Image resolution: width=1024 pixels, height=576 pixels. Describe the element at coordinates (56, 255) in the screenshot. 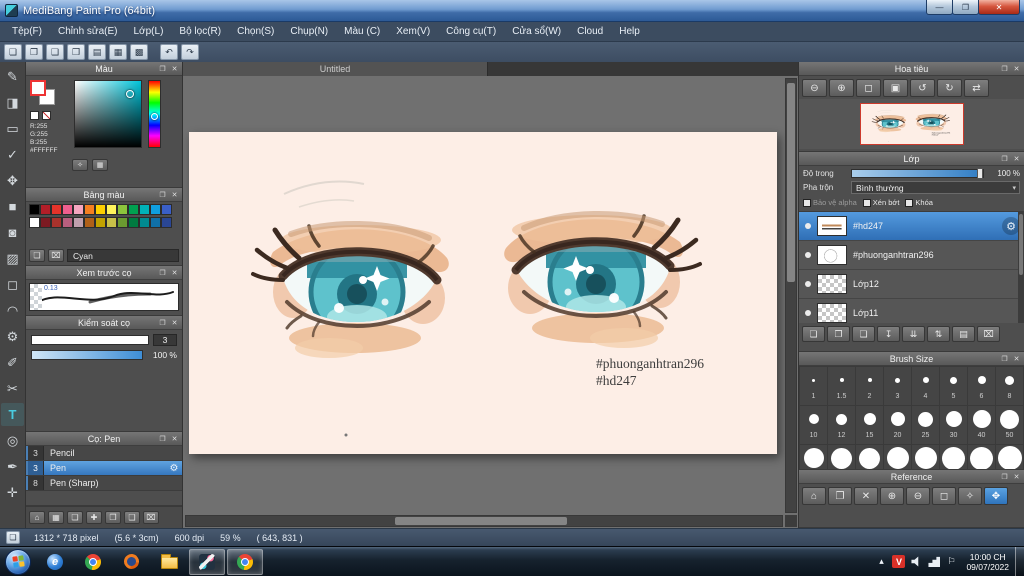

I see `delete-palette-color-icon: ⌧` at that location.